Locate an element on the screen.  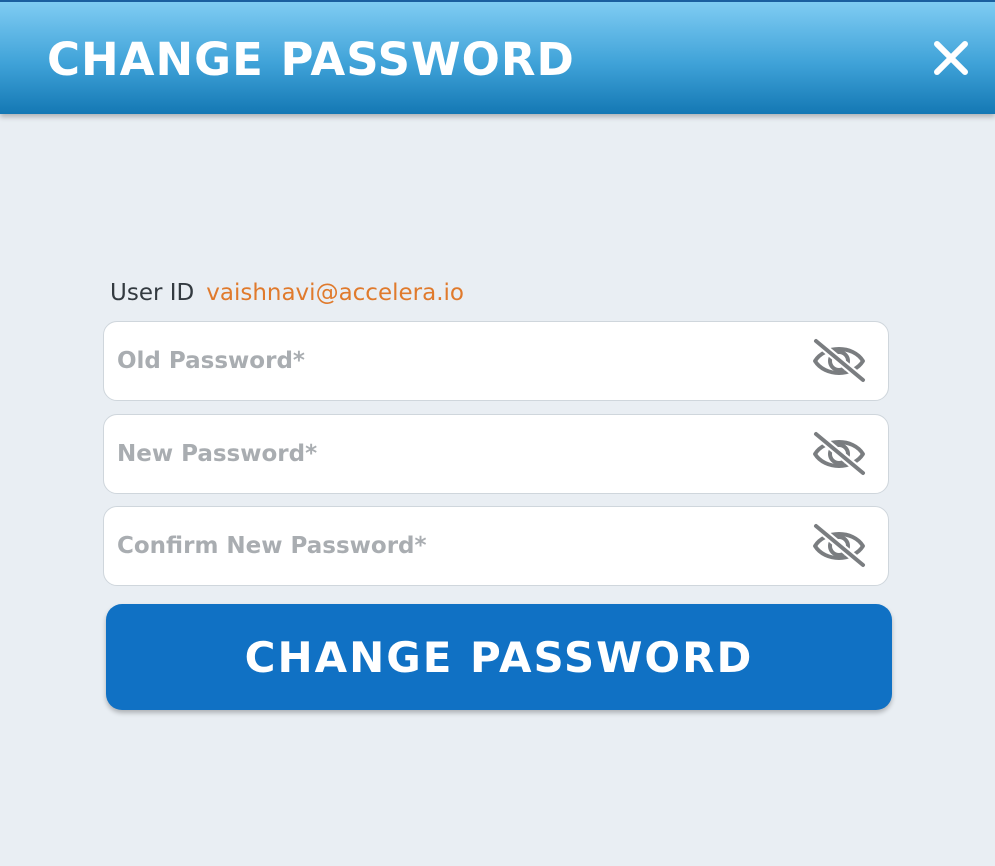
close-icon is located at coordinates (951, 58).